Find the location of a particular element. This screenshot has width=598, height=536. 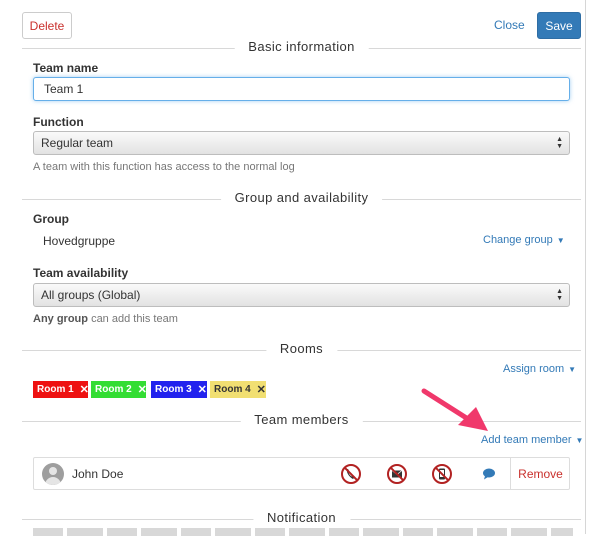

section-title: Notification is located at coordinates (301, 517).